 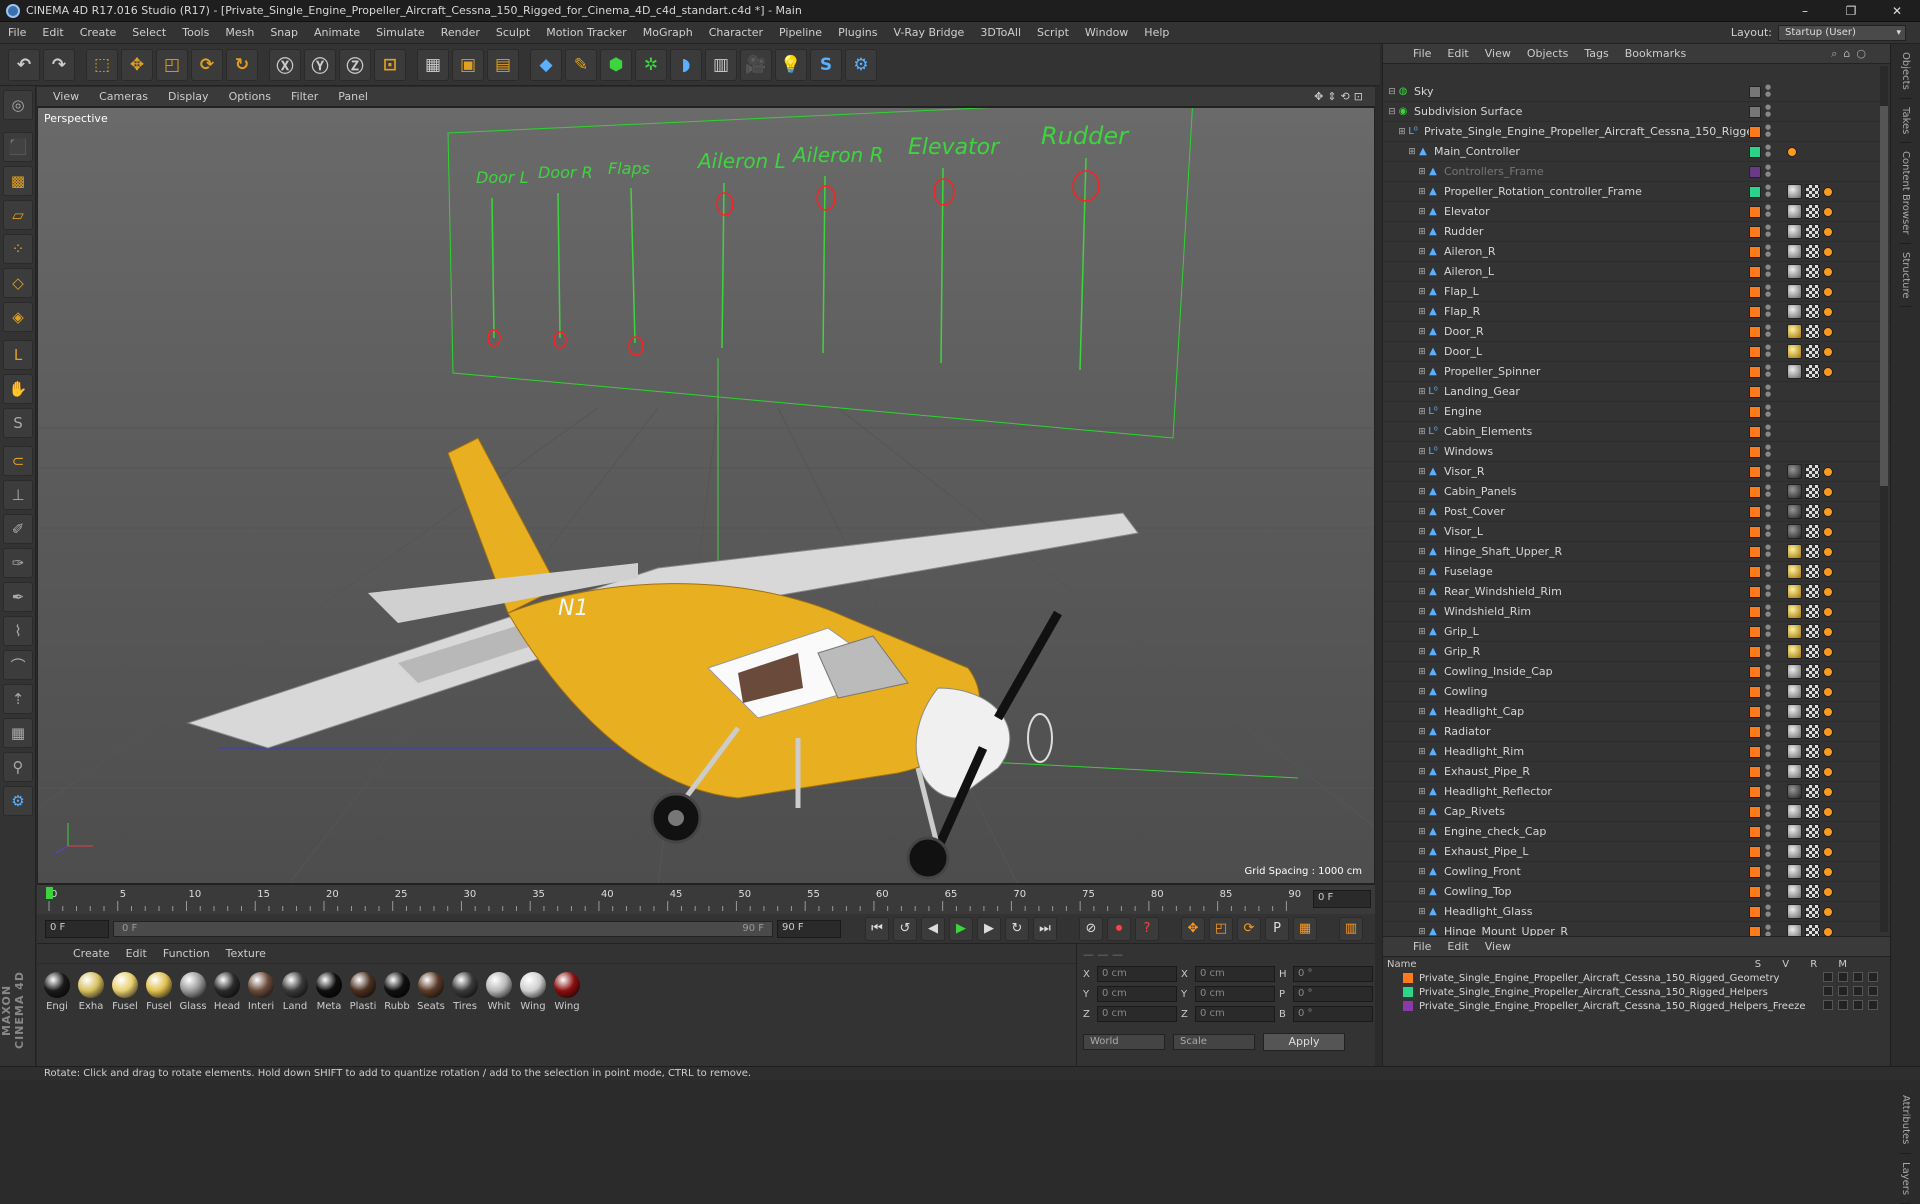 I want to click on menu-window: Window, so click(x=1106, y=32).